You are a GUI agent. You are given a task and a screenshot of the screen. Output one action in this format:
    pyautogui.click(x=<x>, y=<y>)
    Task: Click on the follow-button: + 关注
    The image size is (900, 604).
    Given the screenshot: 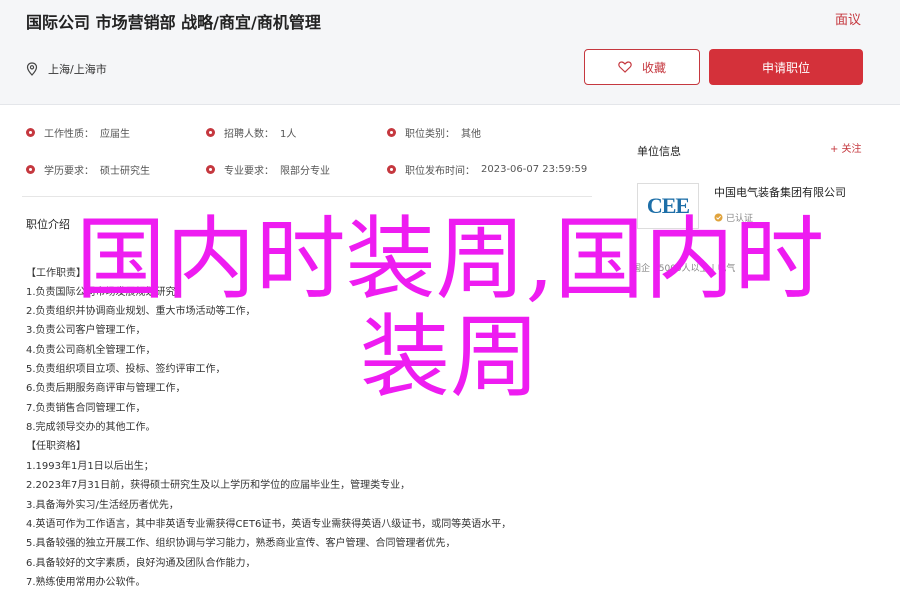 What is the action you would take?
    pyautogui.click(x=846, y=147)
    